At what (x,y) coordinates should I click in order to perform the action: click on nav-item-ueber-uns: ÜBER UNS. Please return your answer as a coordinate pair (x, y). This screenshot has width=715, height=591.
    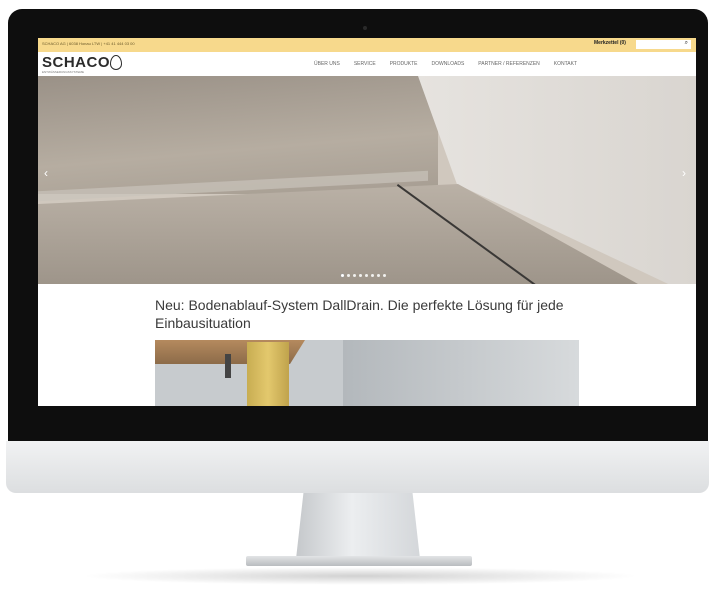
    Looking at the image, I should click on (327, 64).